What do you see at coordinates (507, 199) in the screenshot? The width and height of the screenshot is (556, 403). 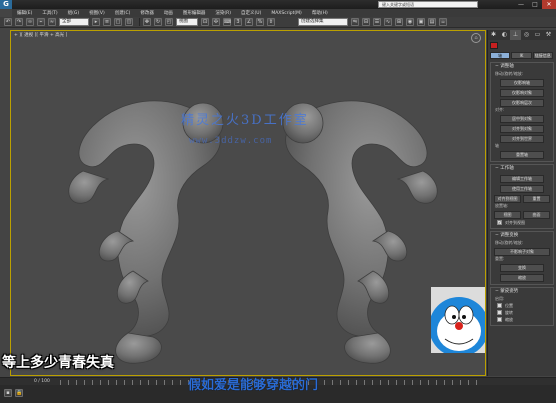 I see `align-to-view-button: 对齐到视图` at bounding box center [507, 199].